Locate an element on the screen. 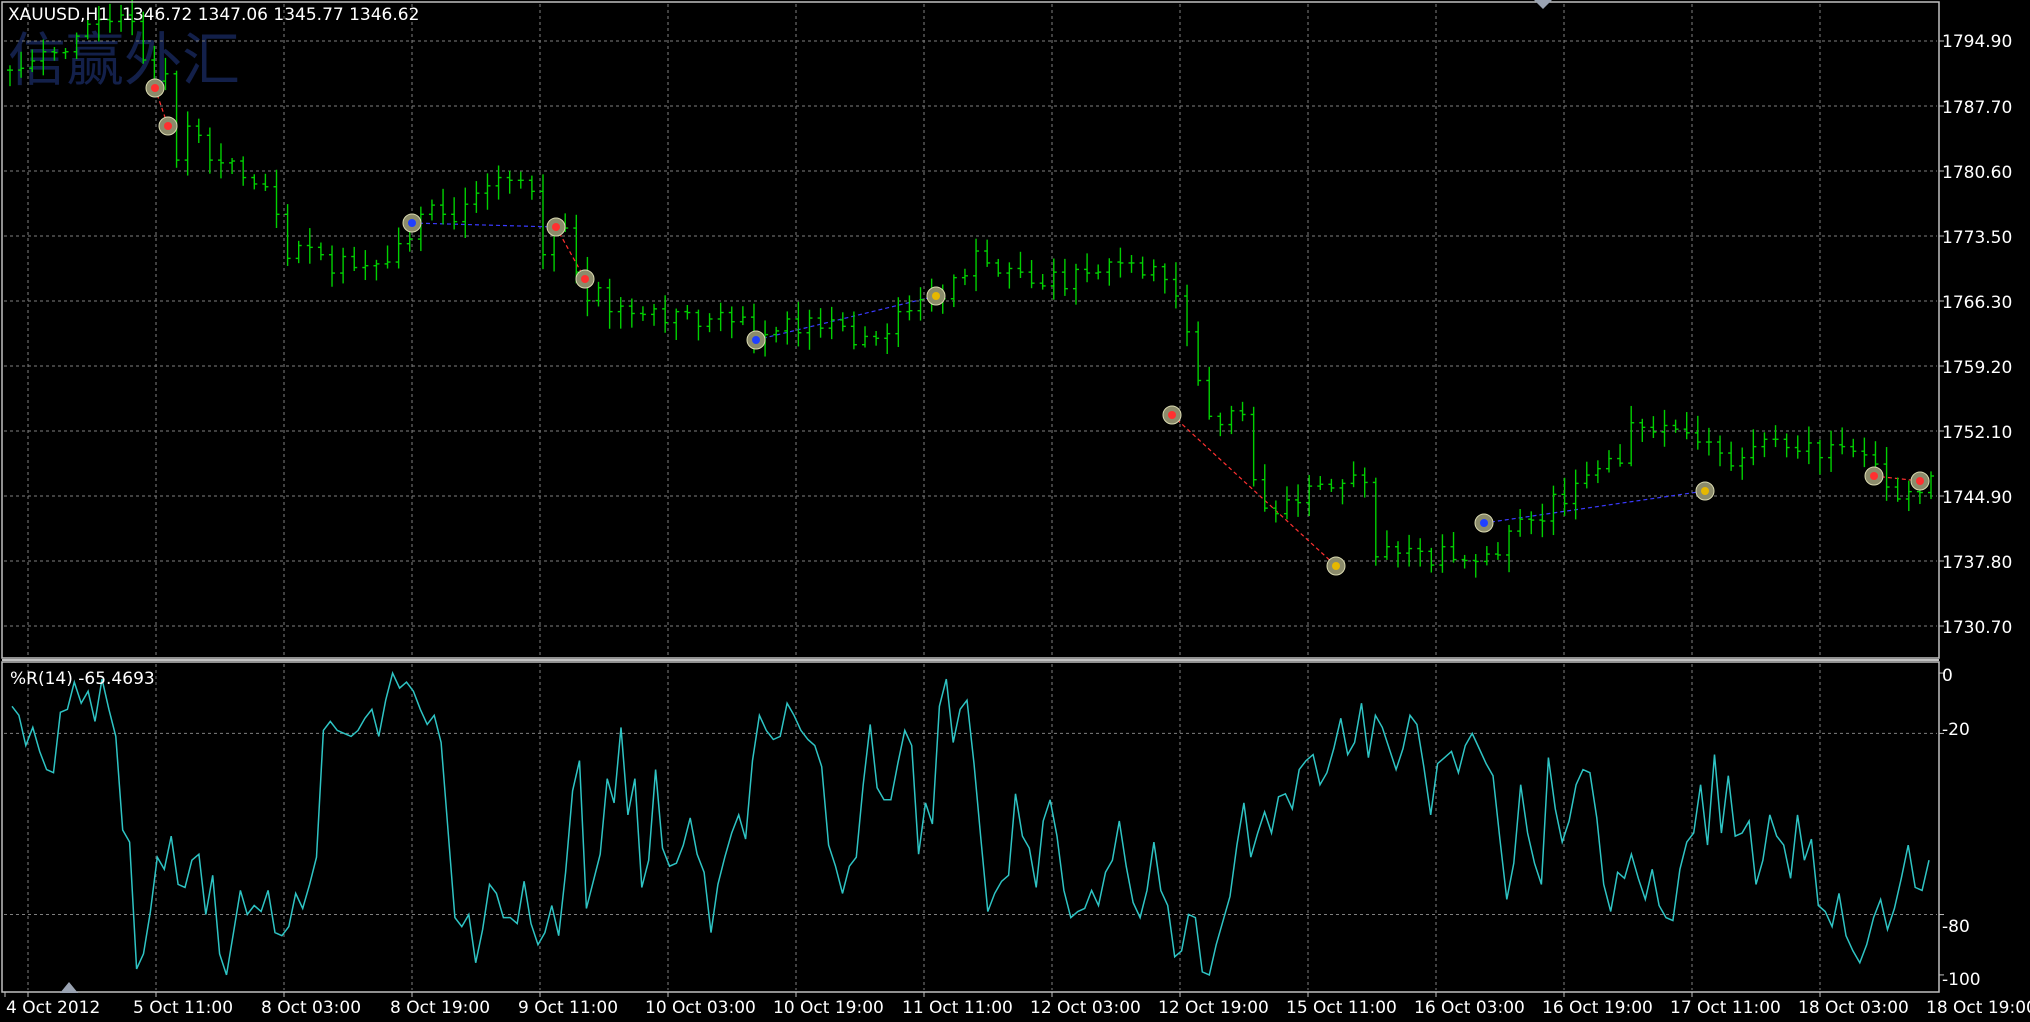 The height and width of the screenshot is (1022, 2030). indicator-label: %R(14) -65.4693 is located at coordinates (82, 679).